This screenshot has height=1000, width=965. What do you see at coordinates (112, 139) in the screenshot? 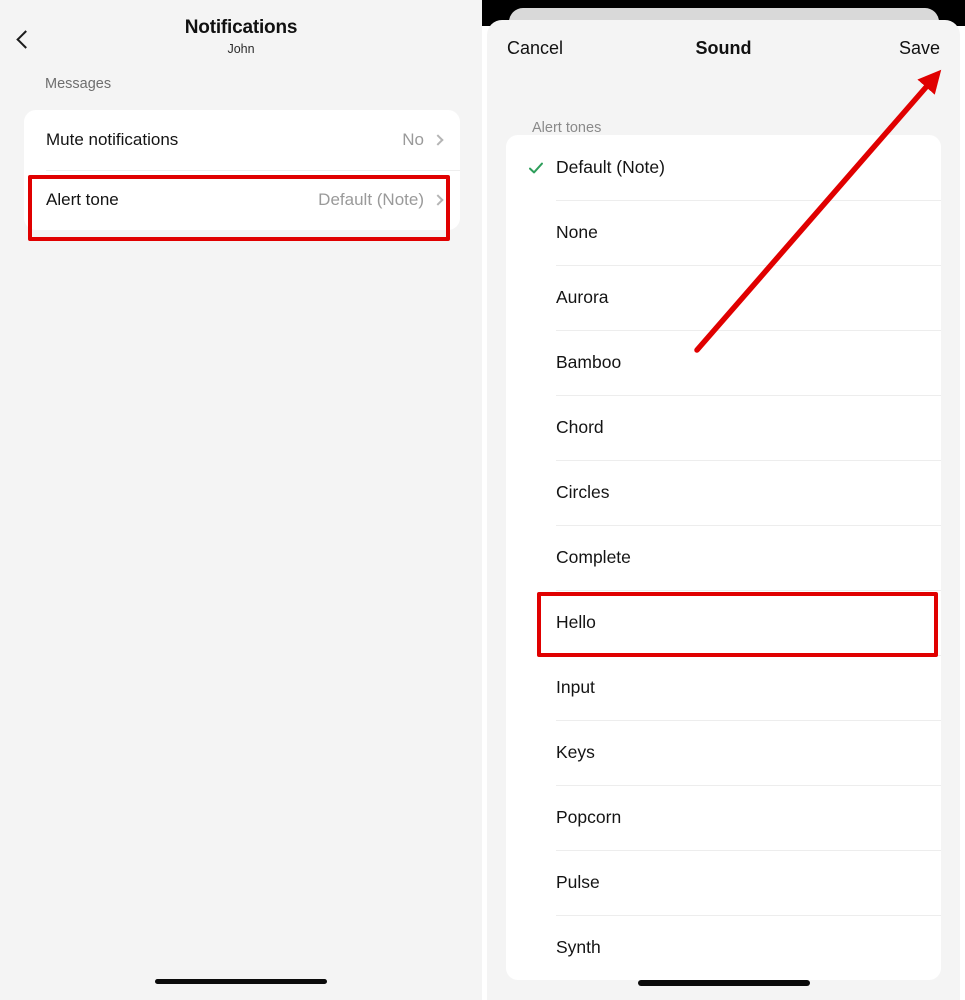
I see `row-label: Mute notifications` at bounding box center [112, 139].